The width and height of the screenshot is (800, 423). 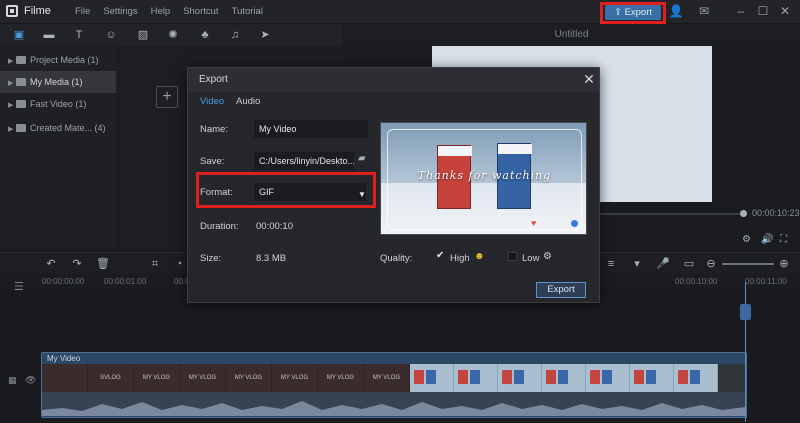 What do you see at coordinates (619, 12) in the screenshot?
I see `export-icon: ⇪` at bounding box center [619, 12].